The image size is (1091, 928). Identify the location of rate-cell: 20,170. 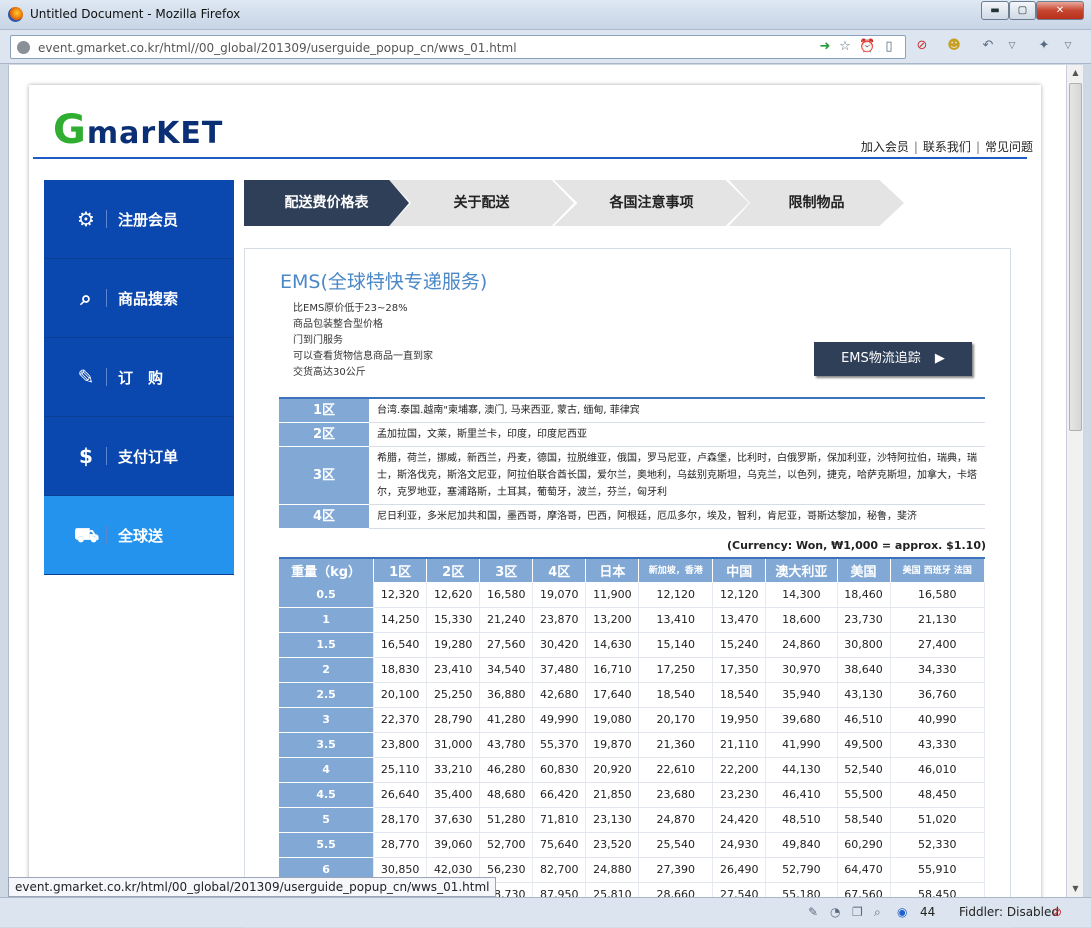
(676, 720).